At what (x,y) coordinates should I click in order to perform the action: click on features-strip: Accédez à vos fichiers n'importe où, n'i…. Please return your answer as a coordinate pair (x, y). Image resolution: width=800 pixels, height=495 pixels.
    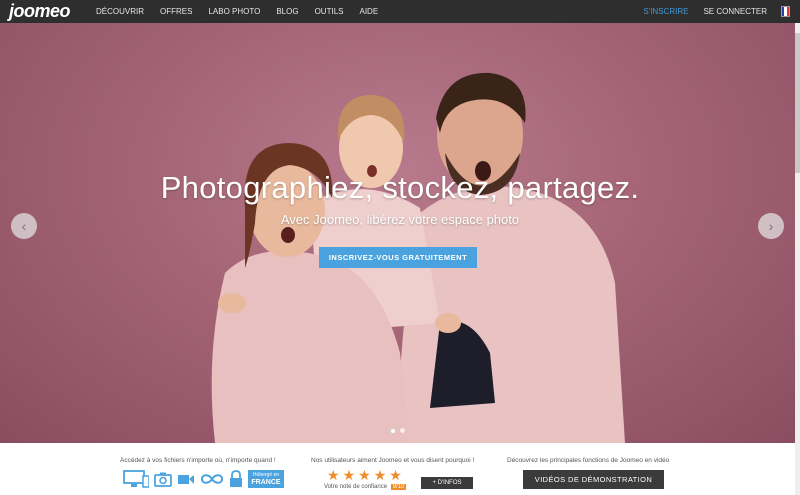
    Looking at the image, I should click on (400, 469).